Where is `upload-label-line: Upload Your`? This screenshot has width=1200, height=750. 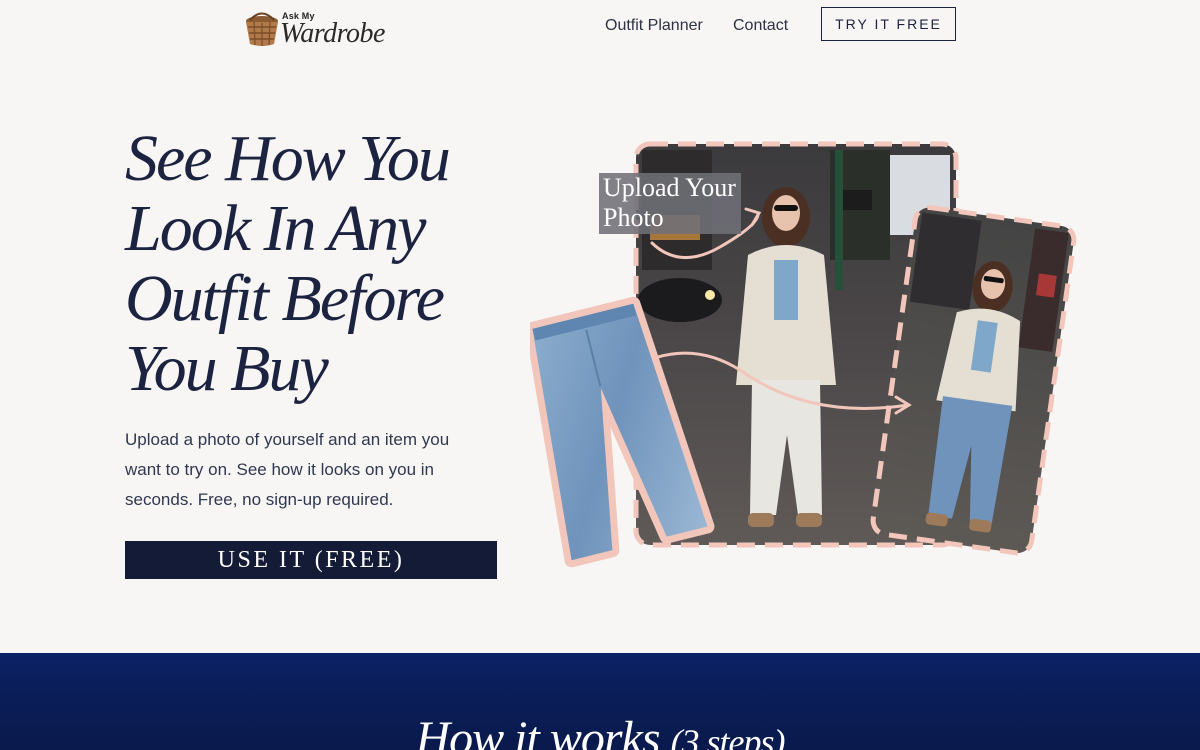 upload-label-line: Upload Your is located at coordinates (669, 187).